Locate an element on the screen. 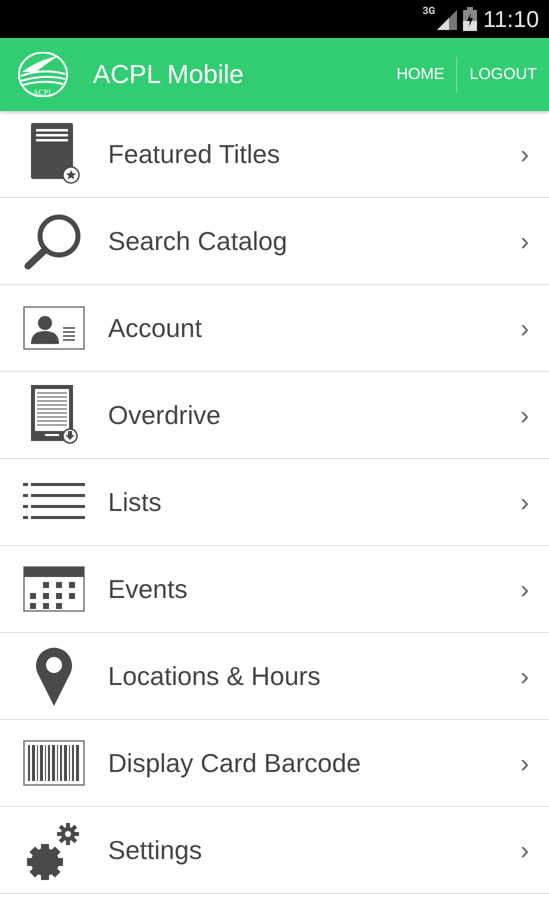 This screenshot has height=900, width=549. id-card-icon is located at coordinates (54, 328).